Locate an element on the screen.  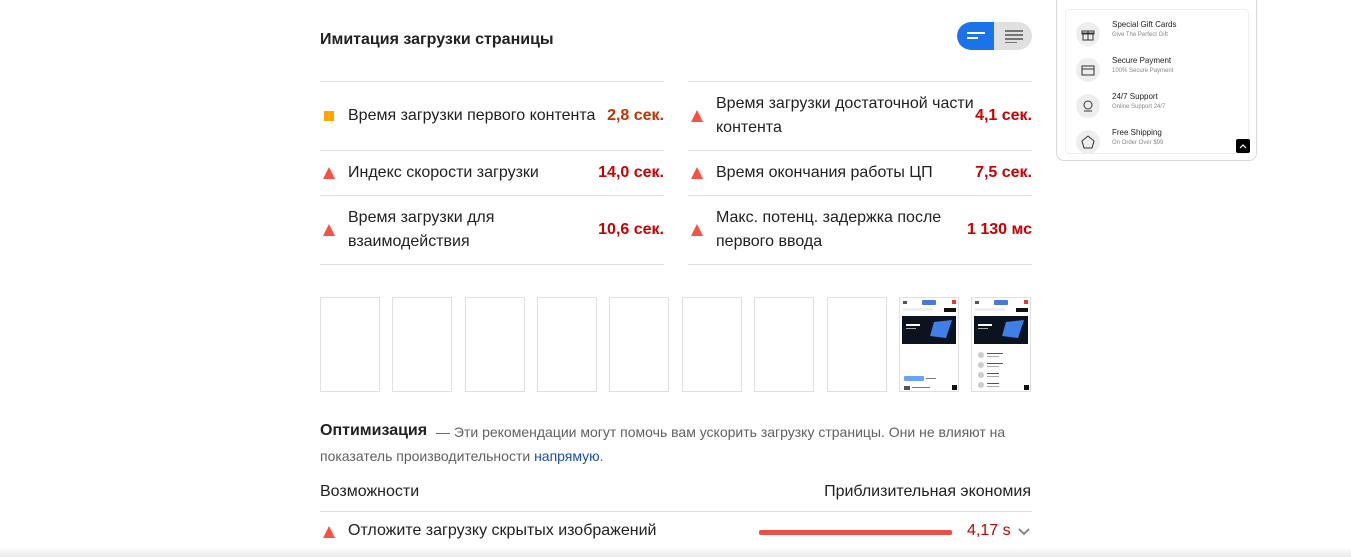
directly-link: напрямую is located at coordinates (567, 456).